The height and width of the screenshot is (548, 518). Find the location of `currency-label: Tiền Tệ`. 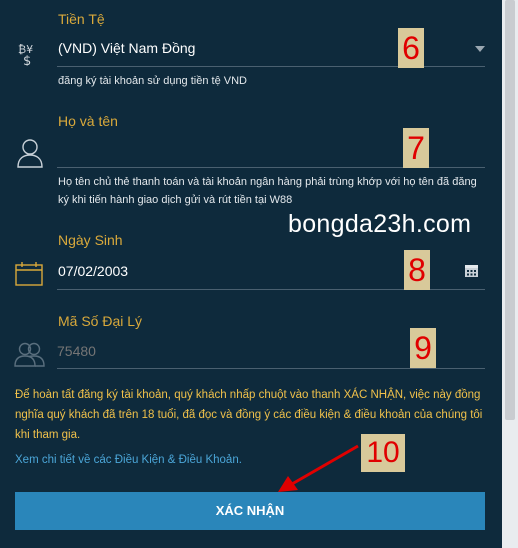

currency-label: Tiền Tệ is located at coordinates (81, 19).